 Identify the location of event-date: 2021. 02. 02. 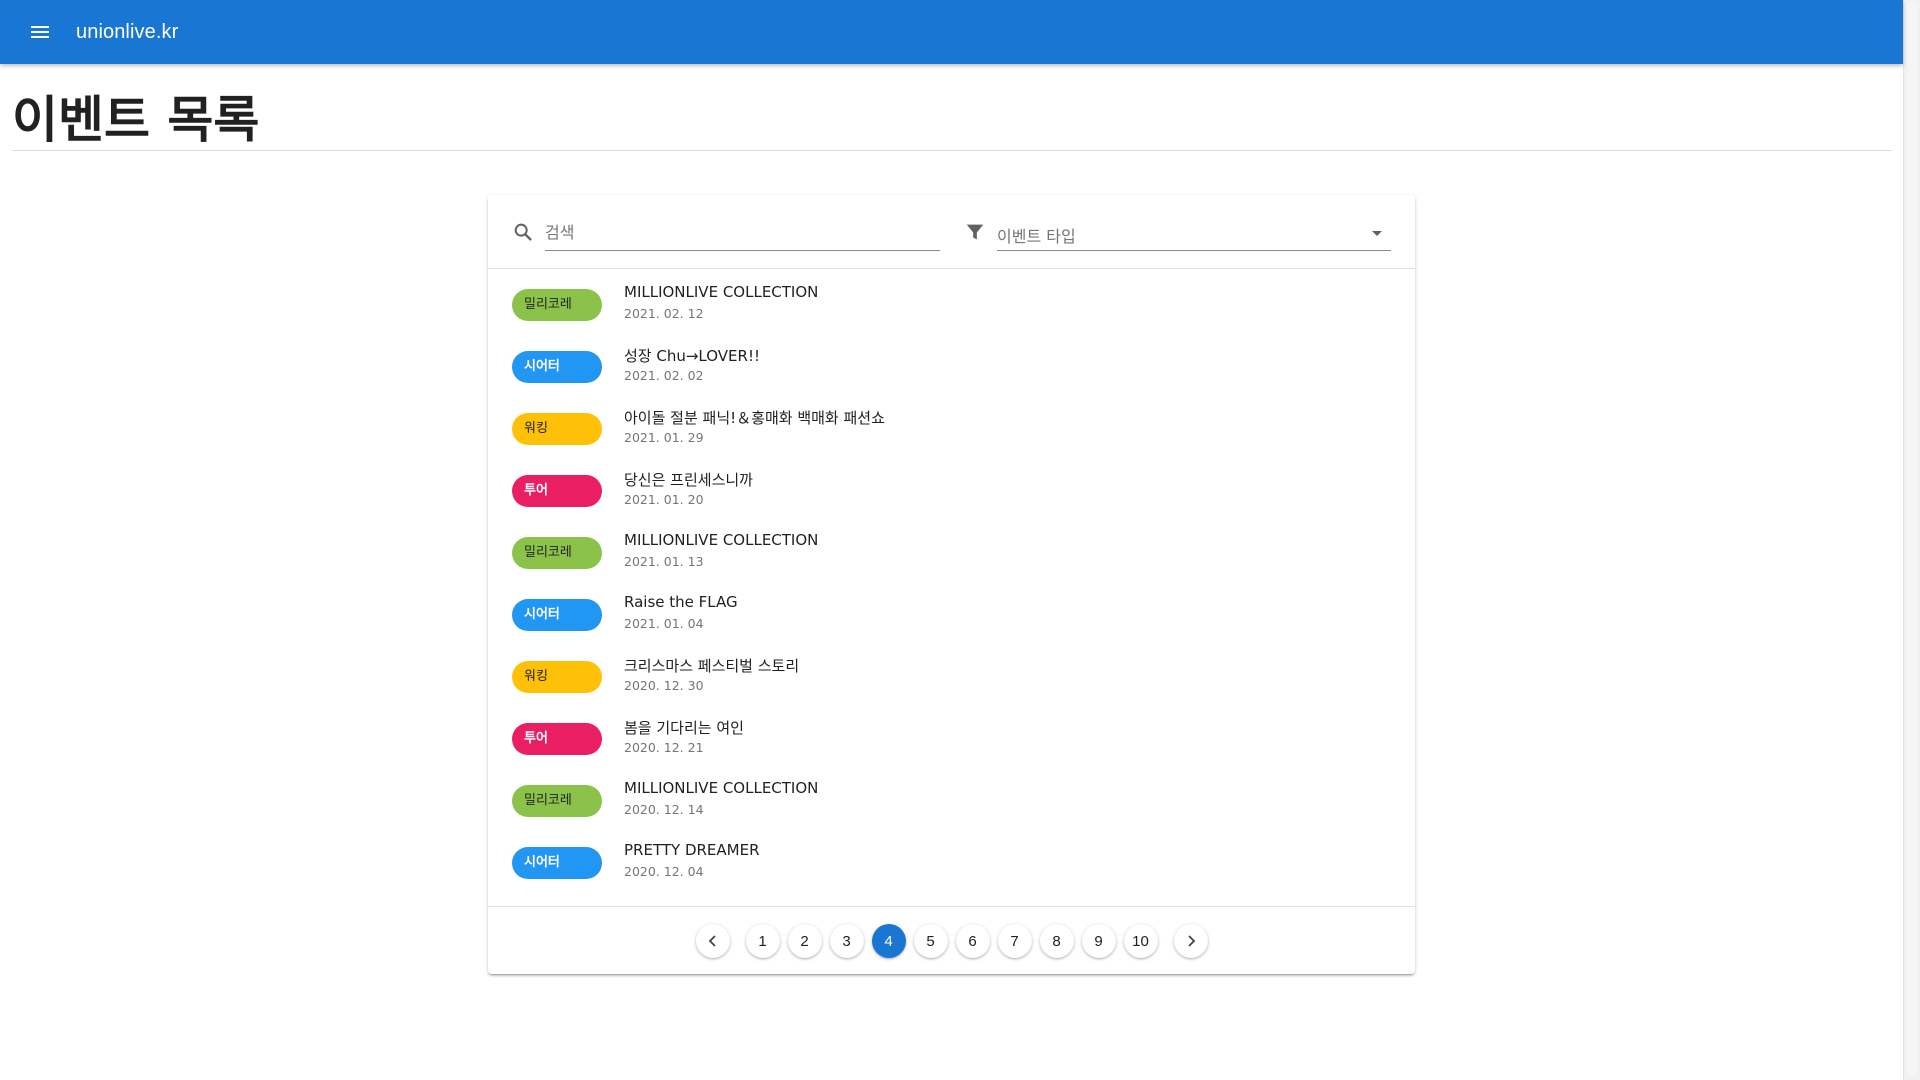
(664, 375).